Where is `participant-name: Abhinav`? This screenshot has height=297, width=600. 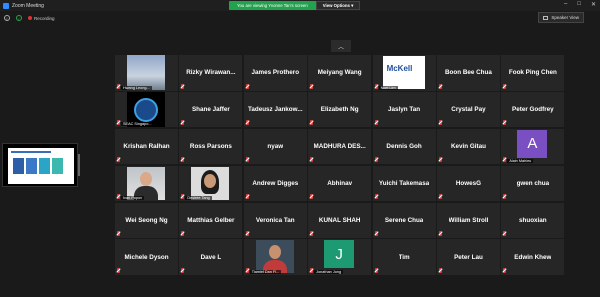 participant-name: Abhinav is located at coordinates (340, 183).